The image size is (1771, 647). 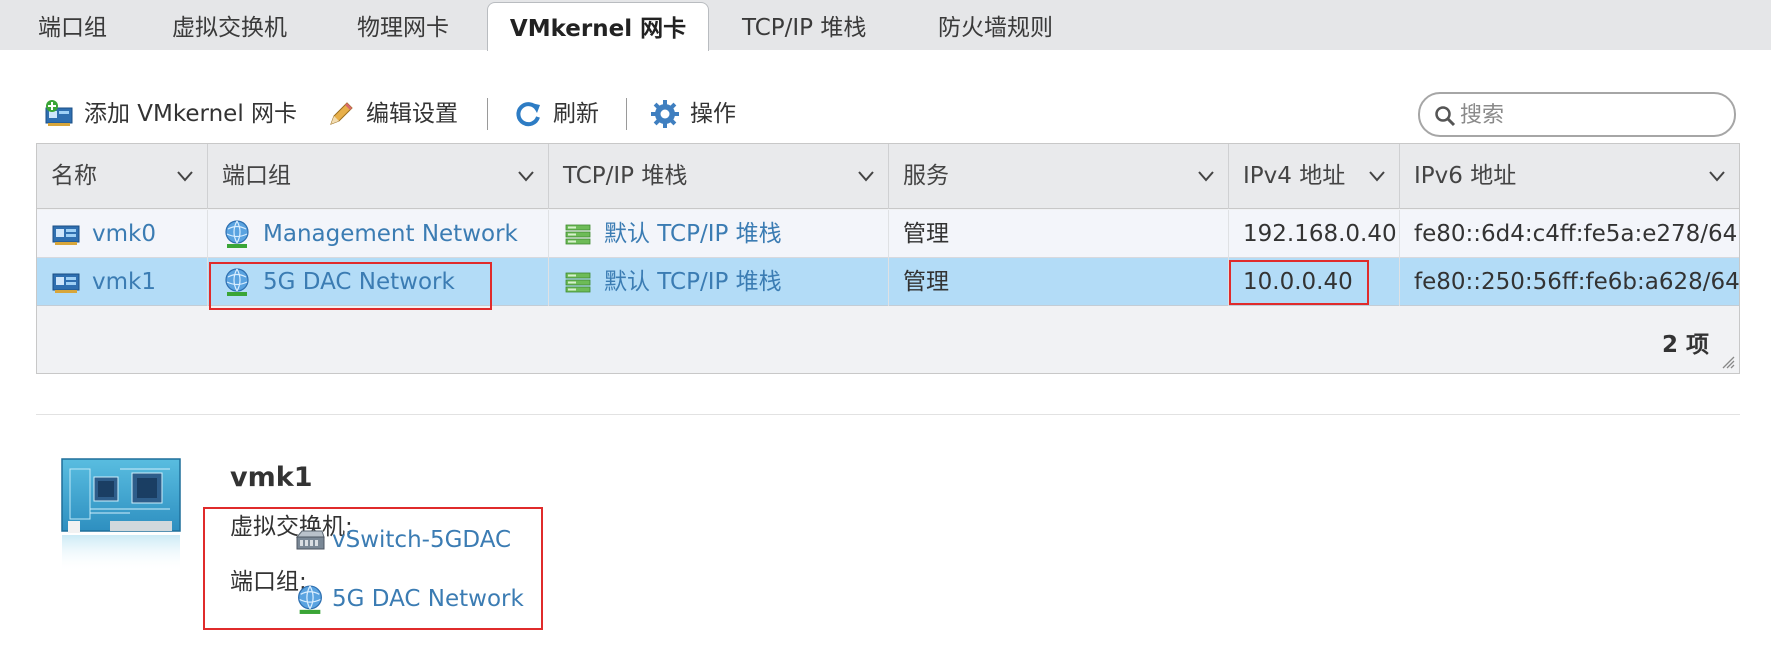 I want to click on portgroup-cell: Management Network, so click(x=378, y=234).